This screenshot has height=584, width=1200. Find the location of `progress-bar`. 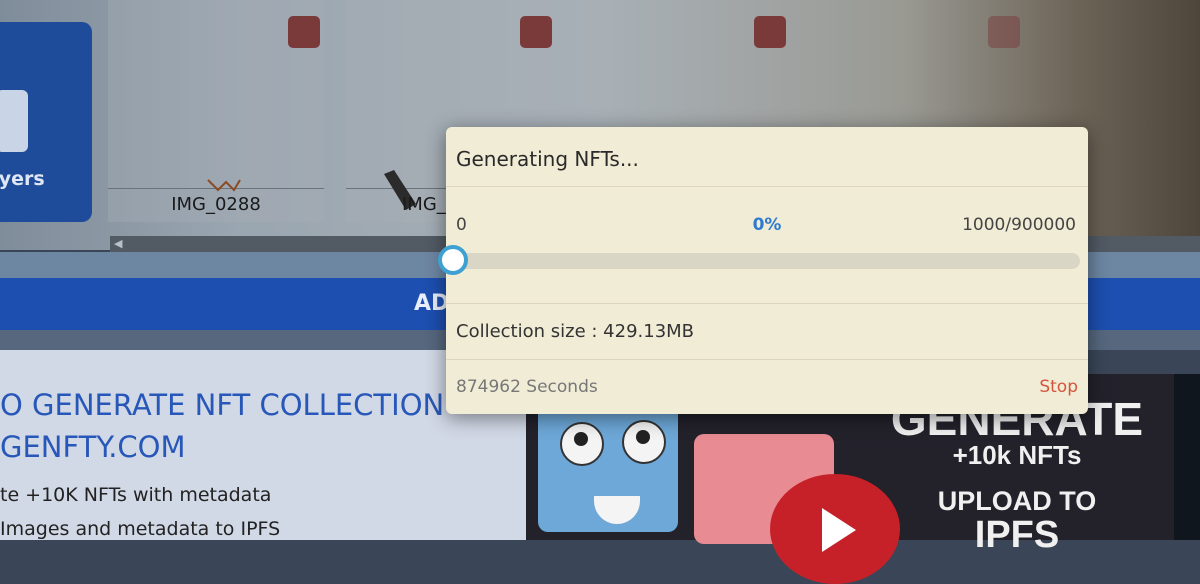

progress-bar is located at coordinates (759, 260).